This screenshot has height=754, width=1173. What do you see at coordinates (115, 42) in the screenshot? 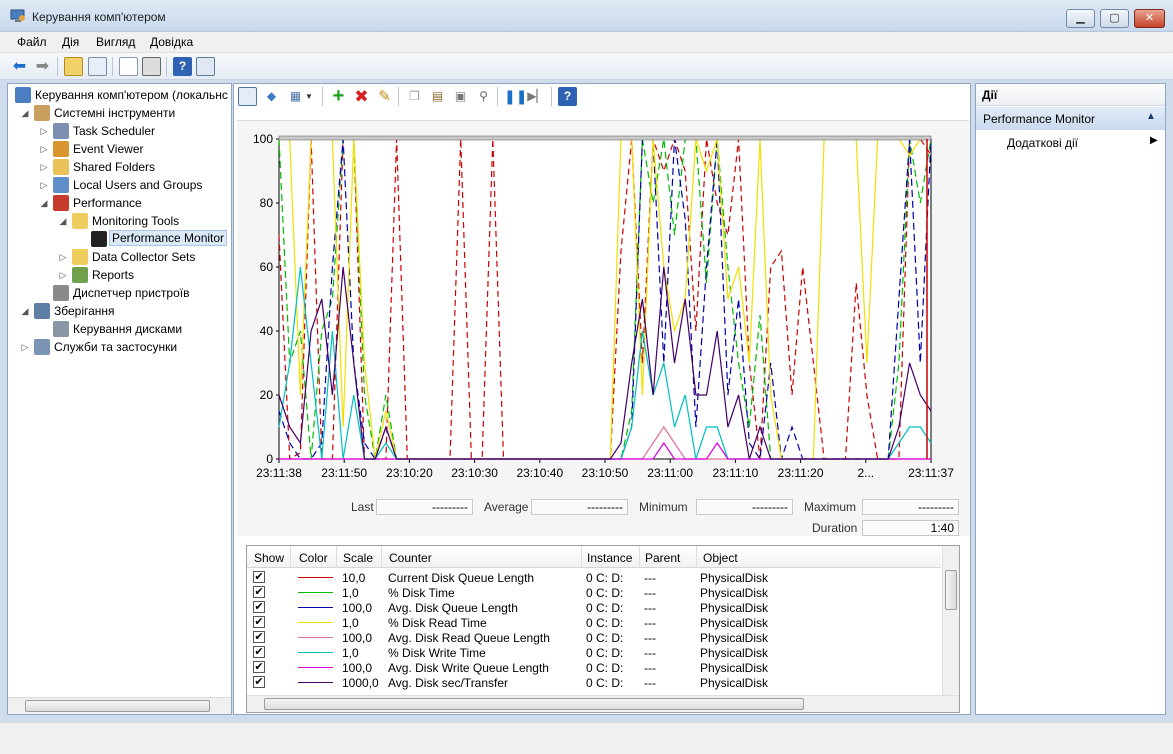
I see `menu-view: Вигляд` at bounding box center [115, 42].